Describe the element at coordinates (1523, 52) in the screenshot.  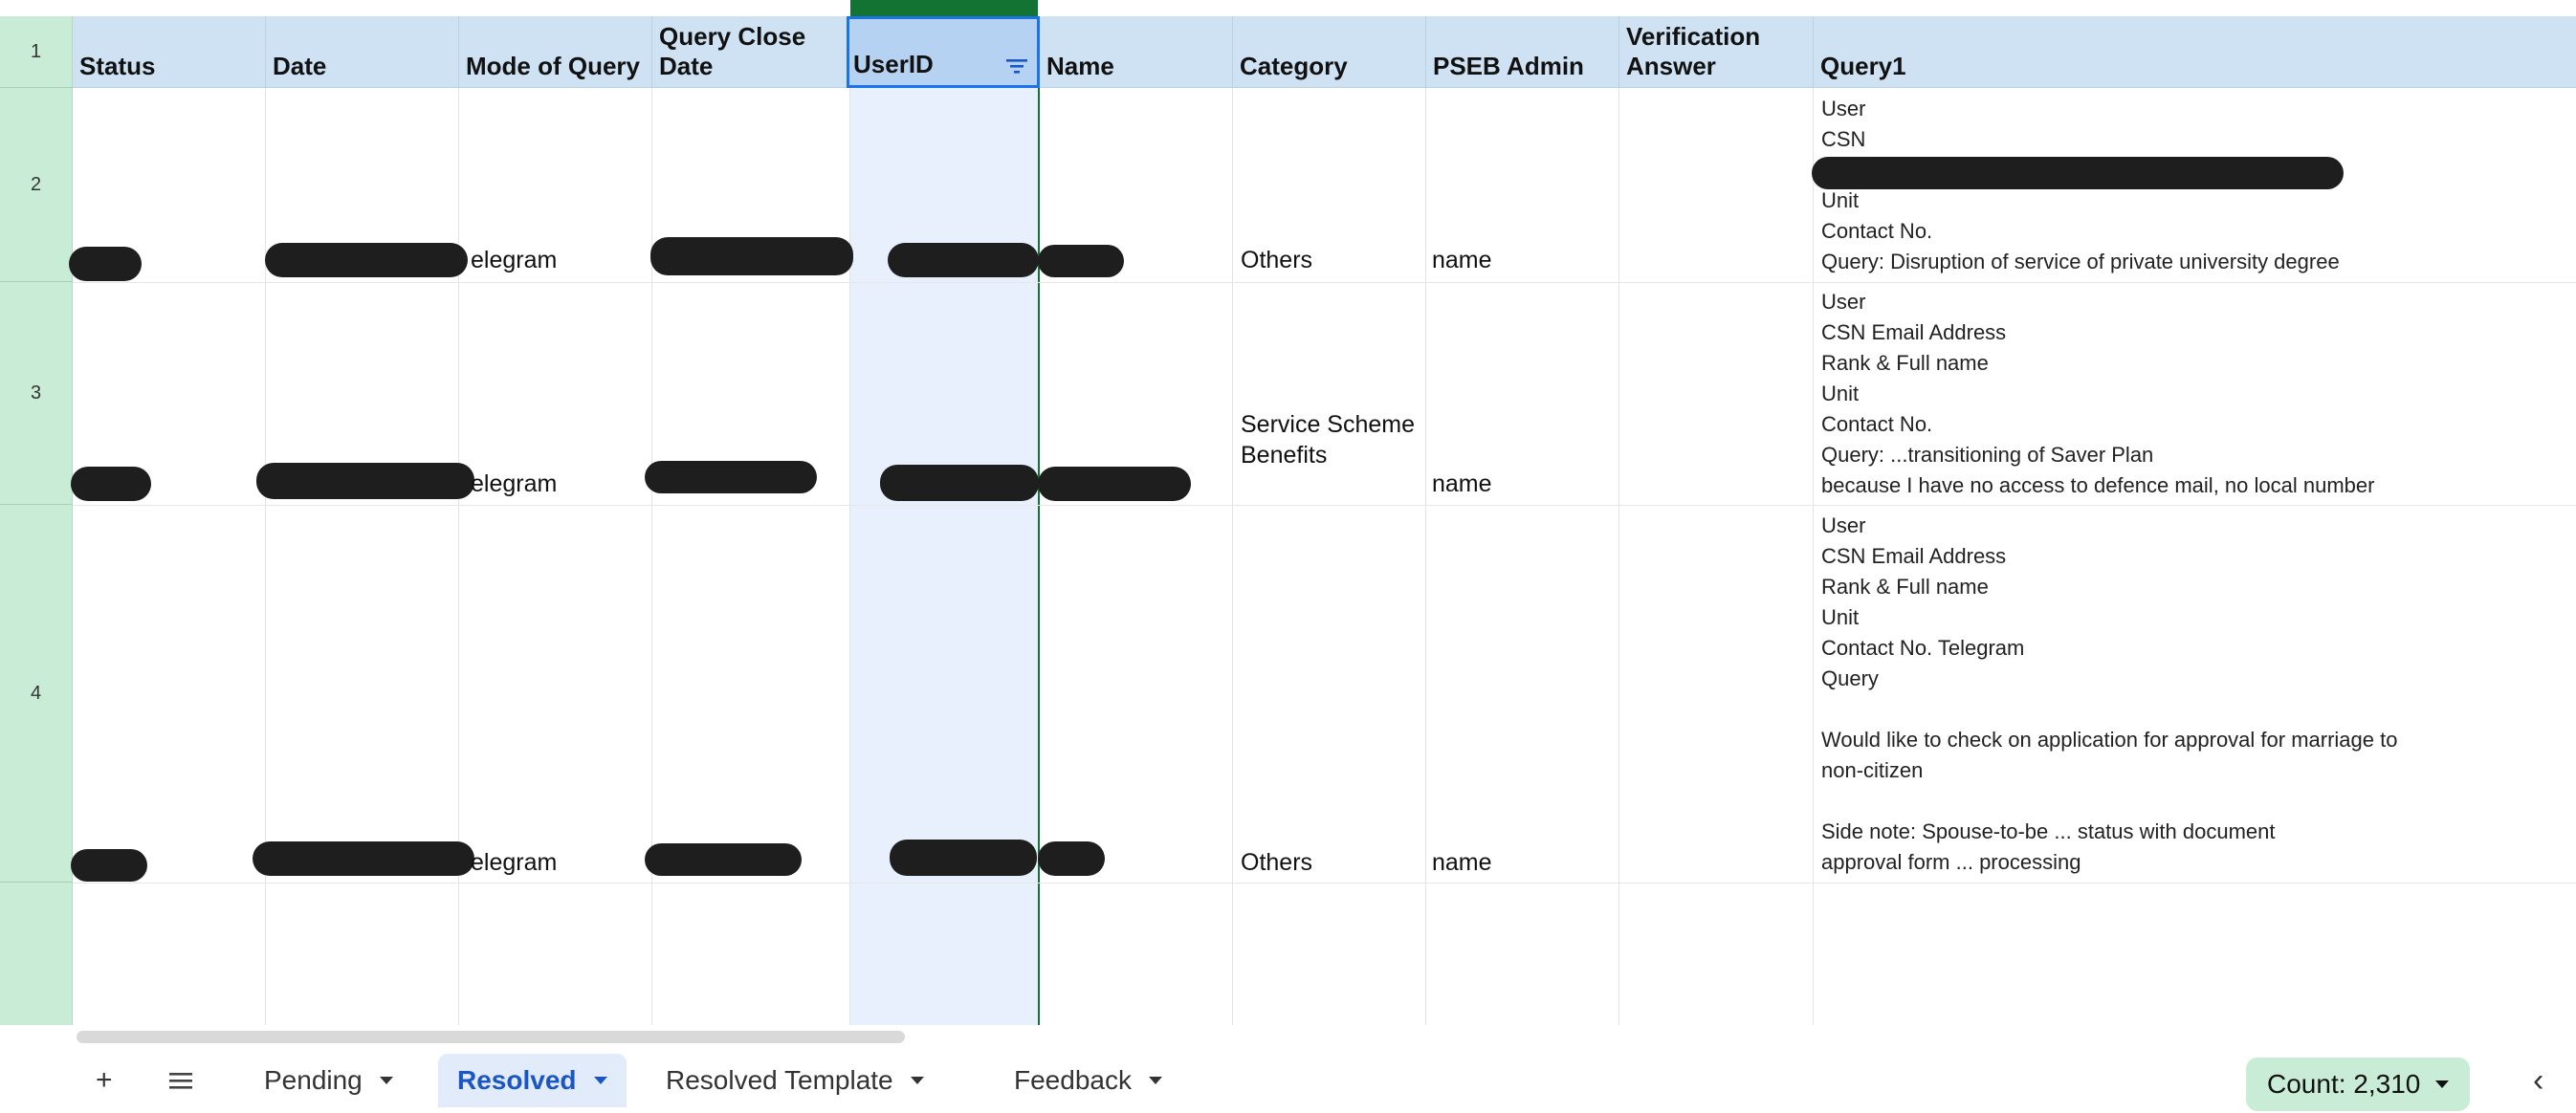
I see `header-pseb-admin: PSEB Admin` at that location.